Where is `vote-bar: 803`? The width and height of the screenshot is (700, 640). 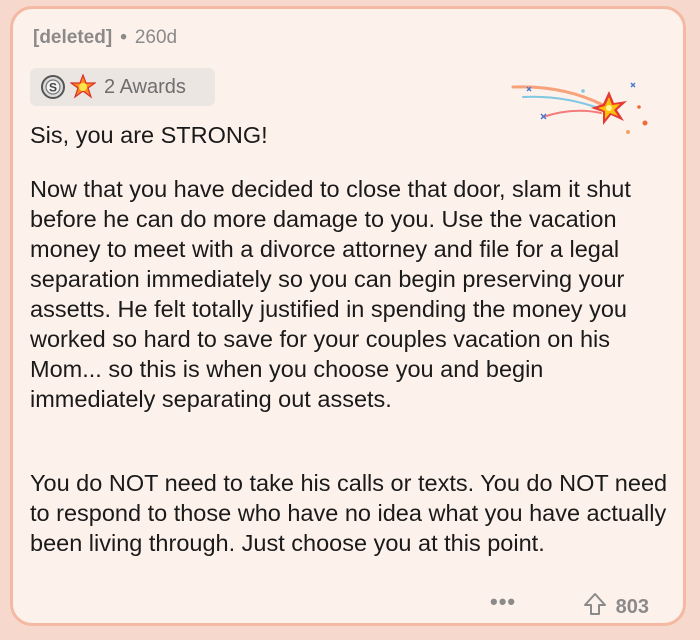 vote-bar: 803 is located at coordinates (615, 607).